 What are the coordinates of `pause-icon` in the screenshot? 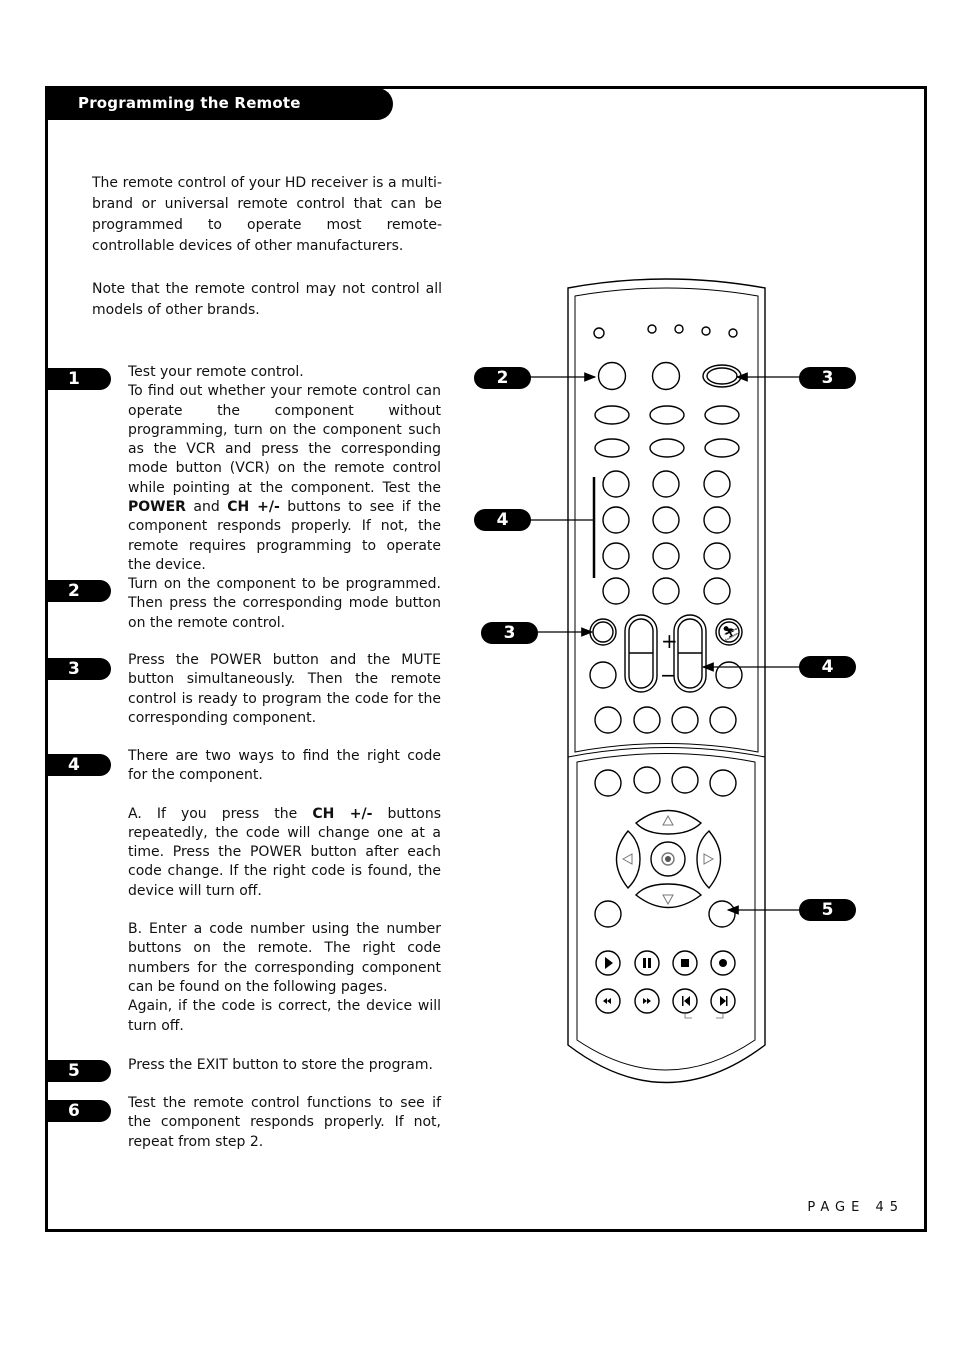 It's located at (644, 963).